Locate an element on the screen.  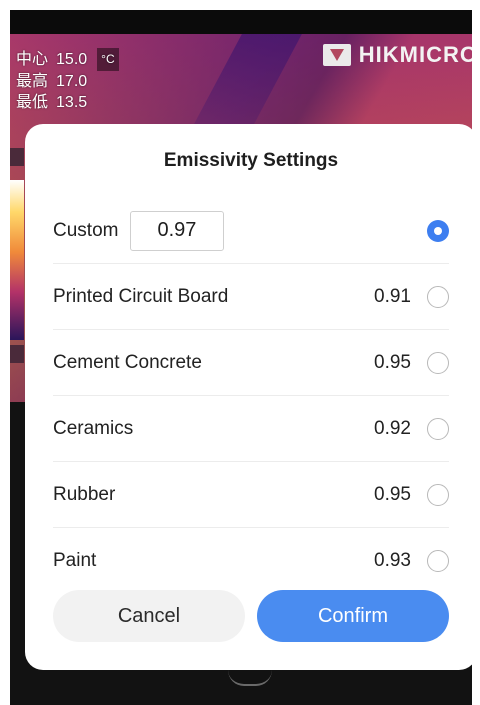
option-paint: Paint 0.93 is located at coordinates (251, 561).